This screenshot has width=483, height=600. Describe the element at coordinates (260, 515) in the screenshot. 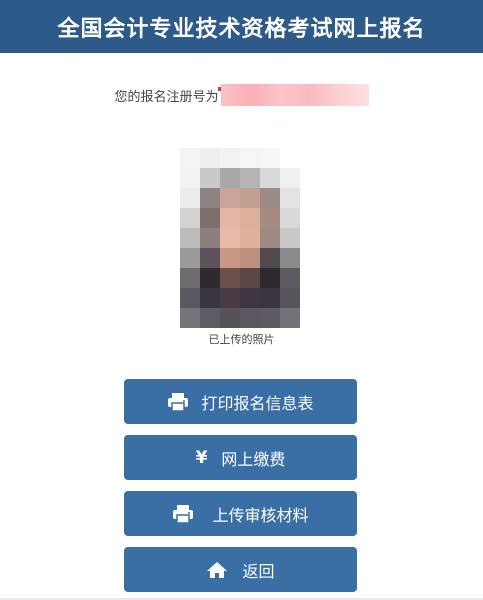

I see `upload-materials-label: 上传审核材料` at that location.